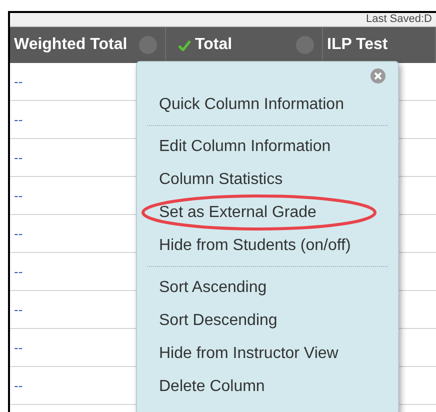 This screenshot has width=436, height=412. What do you see at coordinates (213, 288) in the screenshot?
I see `menu-item: Sort Ascending` at bounding box center [213, 288].